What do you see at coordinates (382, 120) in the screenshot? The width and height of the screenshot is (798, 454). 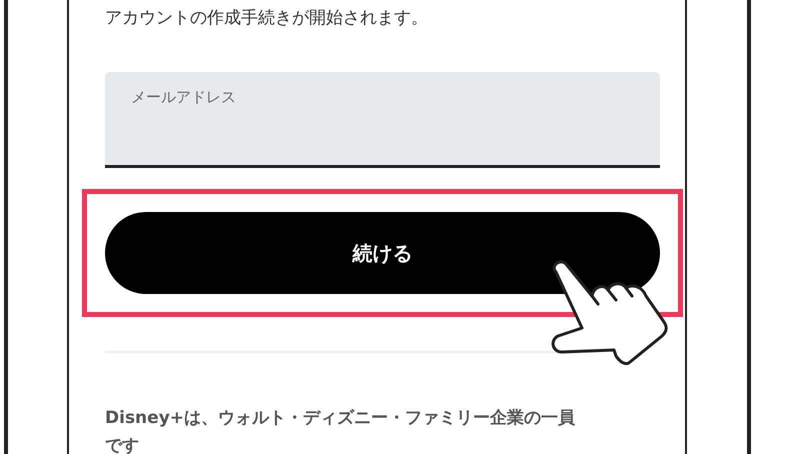 I see `email-field: メールアドレス` at bounding box center [382, 120].